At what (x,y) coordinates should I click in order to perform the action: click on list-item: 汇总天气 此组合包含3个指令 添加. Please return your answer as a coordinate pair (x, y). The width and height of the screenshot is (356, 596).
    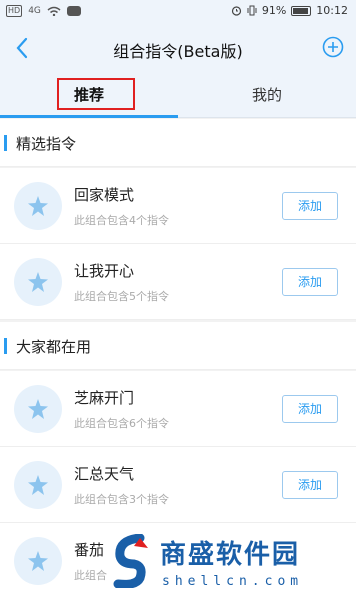
    Looking at the image, I should click on (178, 485).